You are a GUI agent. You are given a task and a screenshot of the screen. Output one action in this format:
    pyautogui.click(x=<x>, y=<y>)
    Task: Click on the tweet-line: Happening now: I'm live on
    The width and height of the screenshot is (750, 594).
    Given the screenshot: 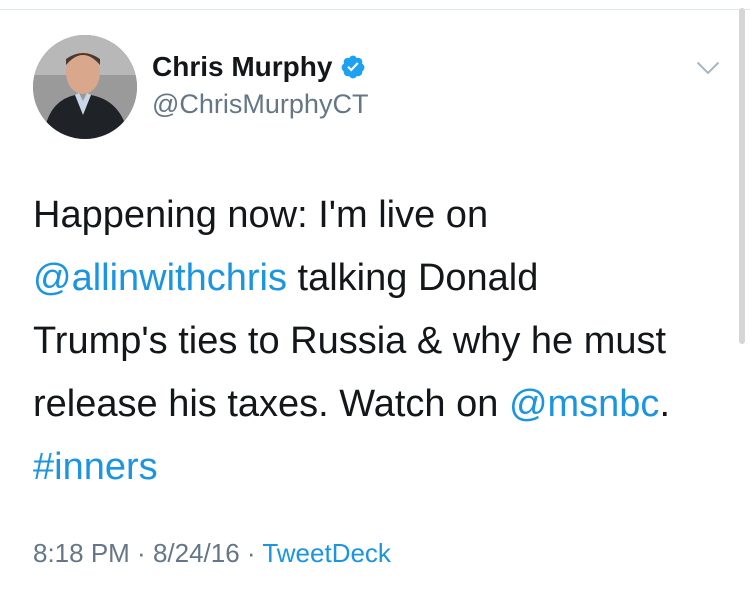 What is the action you would take?
    pyautogui.click(x=383, y=215)
    